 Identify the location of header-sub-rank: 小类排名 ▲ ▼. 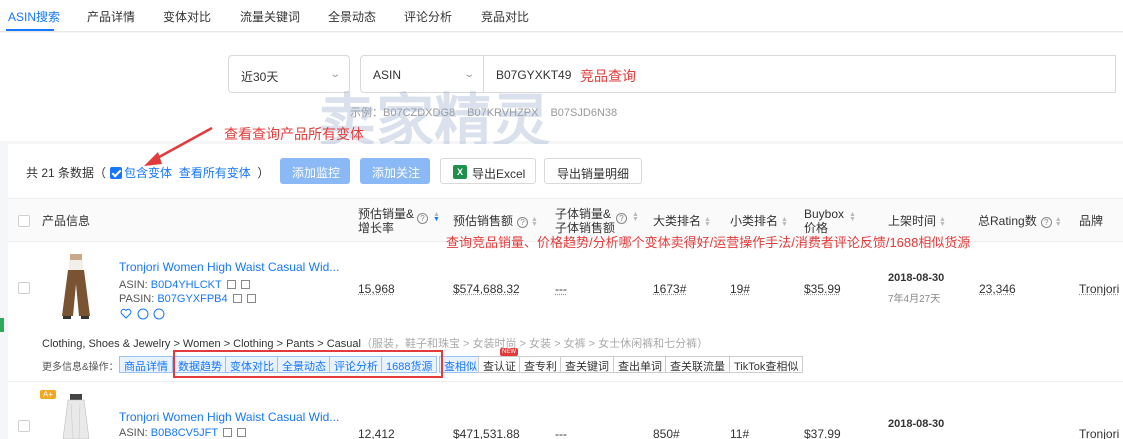
(759, 221).